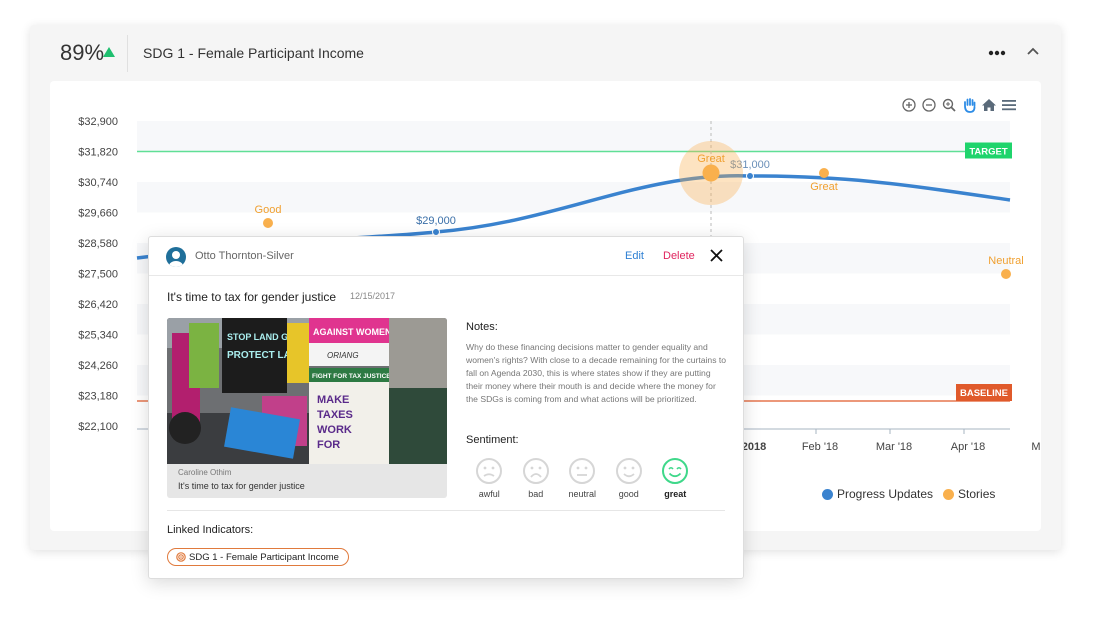  What do you see at coordinates (334, 430) in the screenshot?
I see `svg-text: WORK` at bounding box center [334, 430].